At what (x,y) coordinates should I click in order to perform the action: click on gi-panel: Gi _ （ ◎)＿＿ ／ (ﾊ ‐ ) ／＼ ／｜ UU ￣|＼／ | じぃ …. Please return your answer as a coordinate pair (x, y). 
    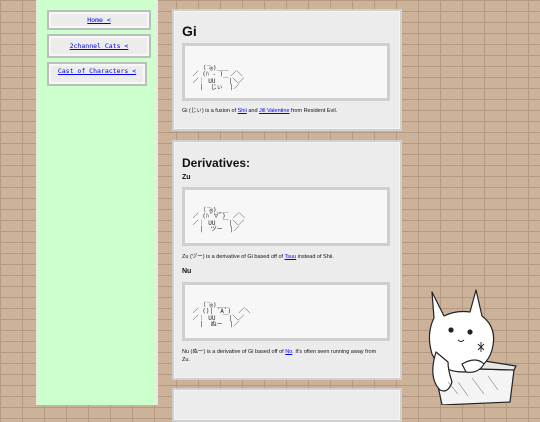
    Looking at the image, I should click on (287, 70).